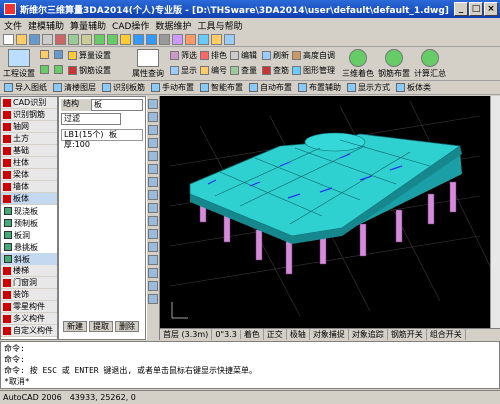 This screenshot has height=404, width=500. What do you see at coordinates (88, 25) in the screenshot?
I see `menu-calc: 算量辅助` at bounding box center [88, 25].